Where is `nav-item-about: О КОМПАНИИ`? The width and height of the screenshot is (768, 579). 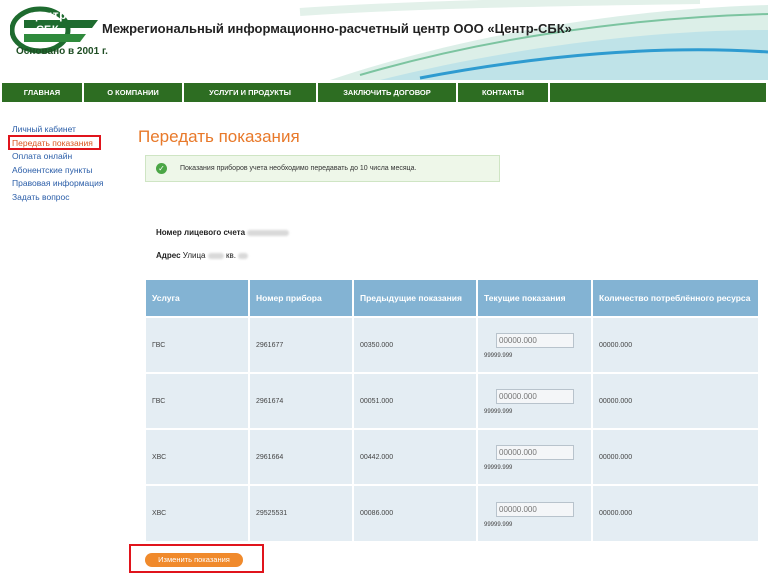
nav-item-about: О КОМПАНИИ is located at coordinates (134, 92).